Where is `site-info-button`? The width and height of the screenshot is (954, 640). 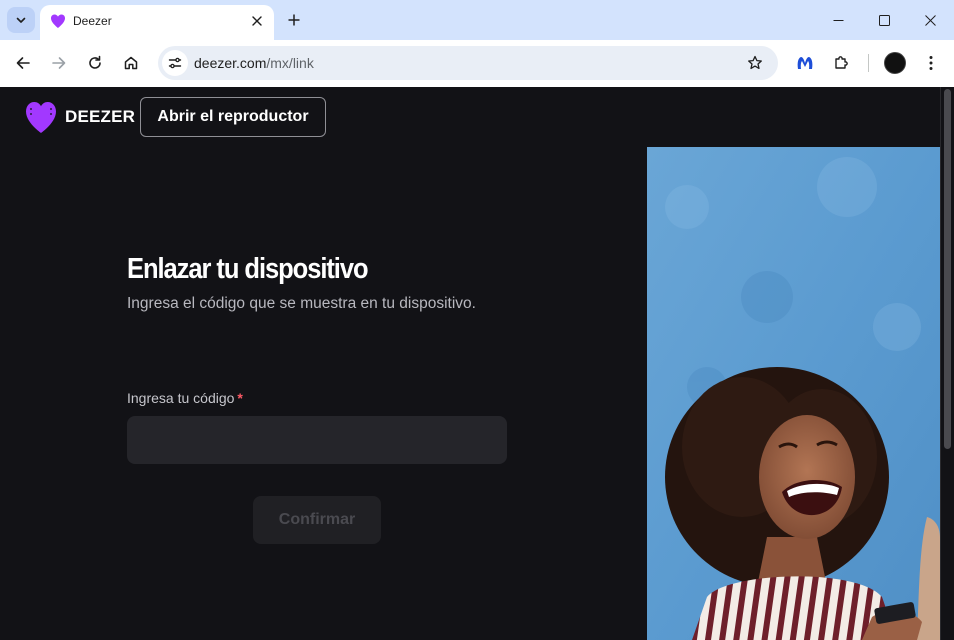
site-info-button is located at coordinates (175, 63).